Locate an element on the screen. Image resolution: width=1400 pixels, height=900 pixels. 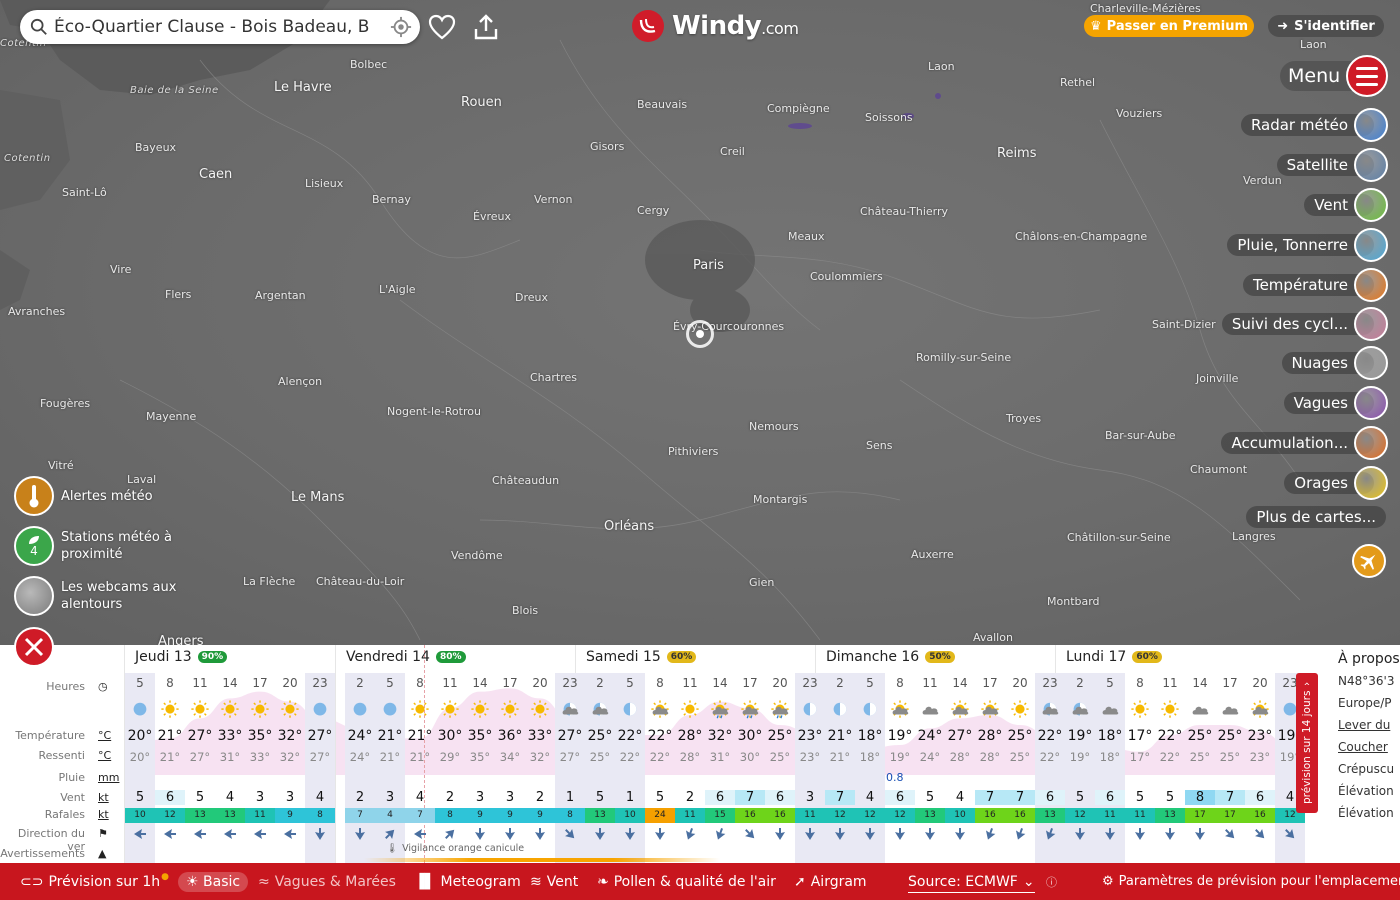
forecast-hour-column: 2 21° 21° 7 12 is located at coordinates (840, 768).